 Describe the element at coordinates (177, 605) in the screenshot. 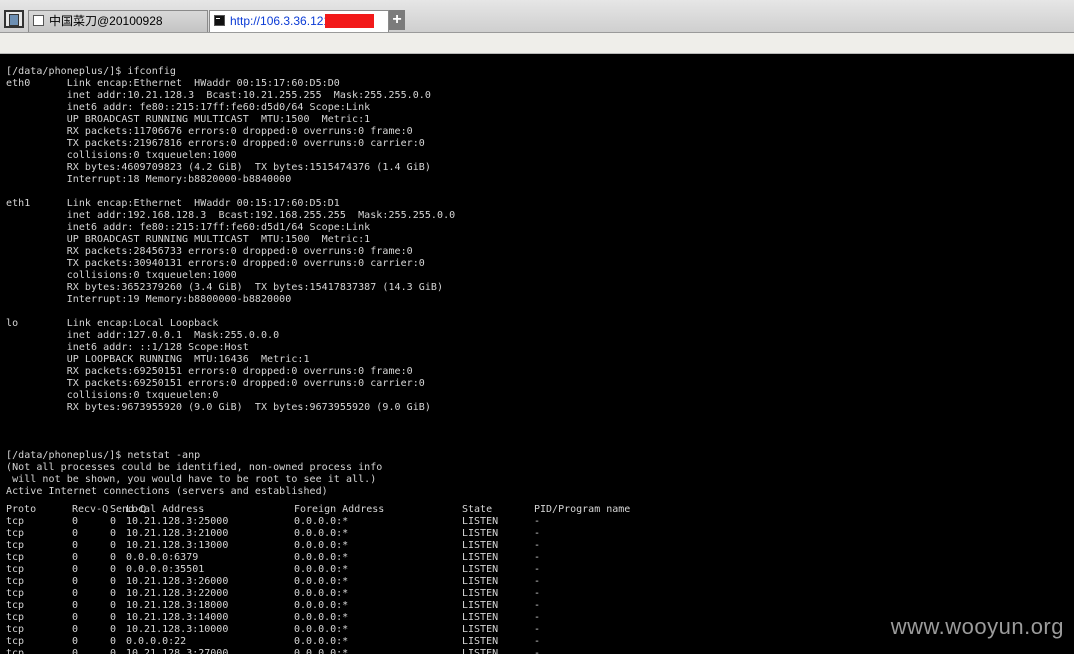

I see `netstat-cell: 10.21.128.3:18000` at that location.